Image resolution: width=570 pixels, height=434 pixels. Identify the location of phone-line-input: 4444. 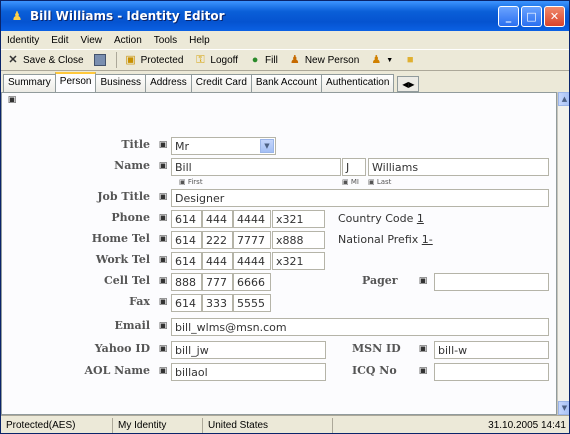
(252, 219).